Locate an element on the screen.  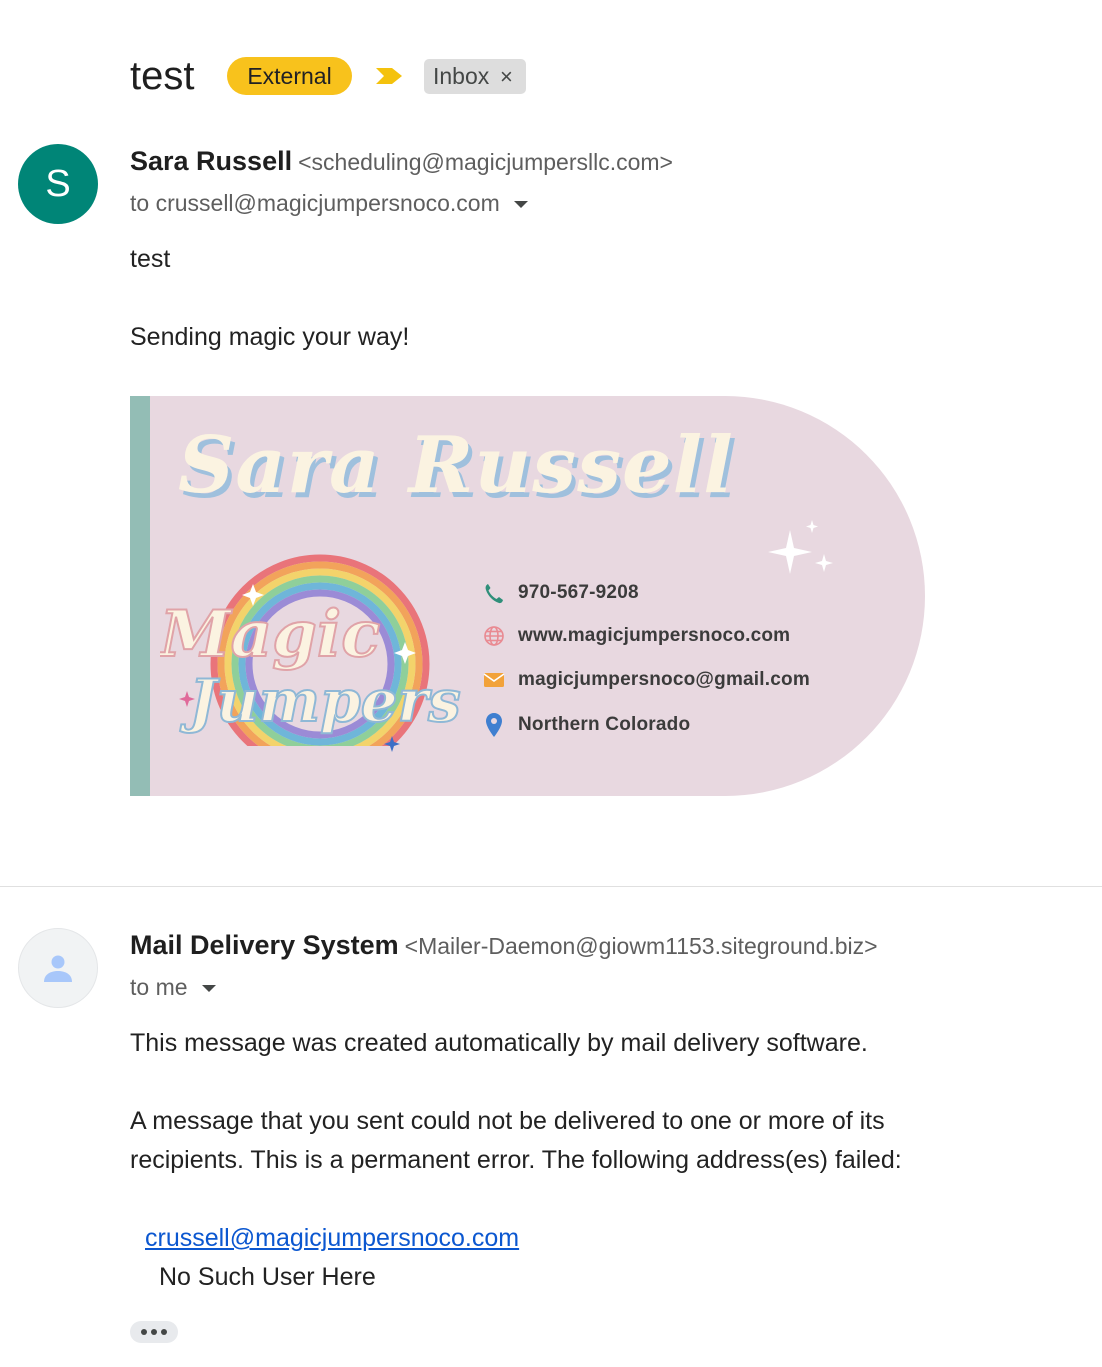
remove-label-button: × is located at coordinates (506, 76).